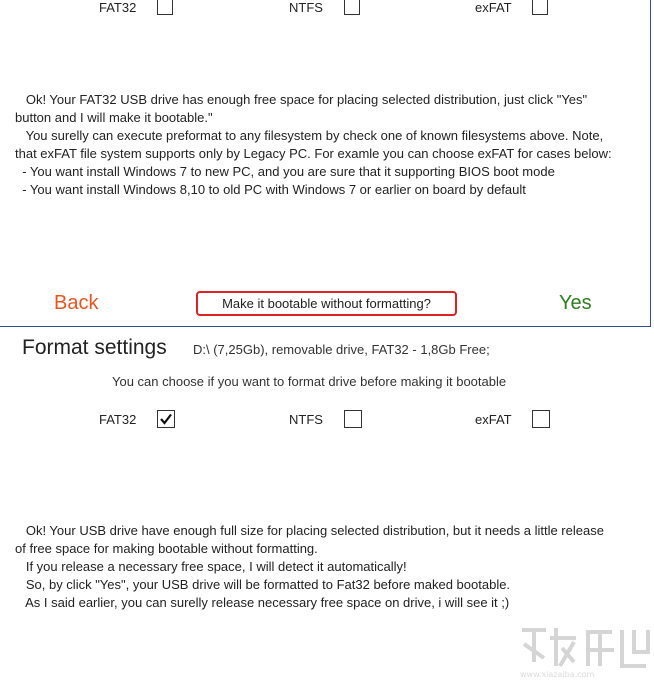 Image resolution: width=654 pixels, height=685 pixels. I want to click on yes-button: Yes, so click(575, 303).